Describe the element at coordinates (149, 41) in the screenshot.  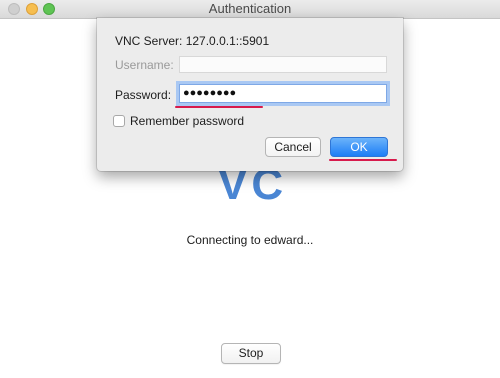
I see `vnc-server-label: VNC Server:` at that location.